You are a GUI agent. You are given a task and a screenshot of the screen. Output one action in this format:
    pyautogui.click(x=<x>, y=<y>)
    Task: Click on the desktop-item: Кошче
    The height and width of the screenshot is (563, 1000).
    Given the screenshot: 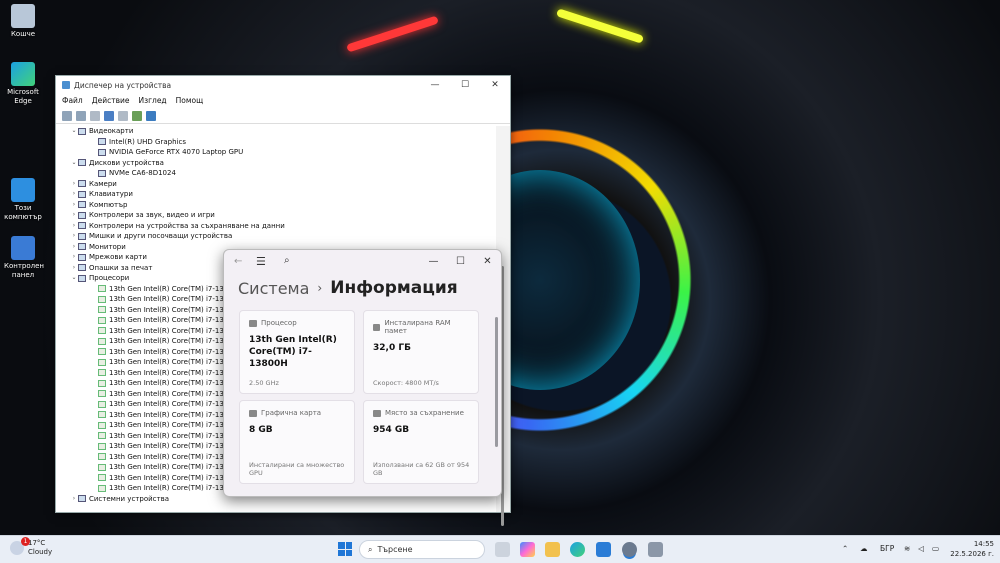 What is the action you would take?
    pyautogui.click(x=23, y=21)
    